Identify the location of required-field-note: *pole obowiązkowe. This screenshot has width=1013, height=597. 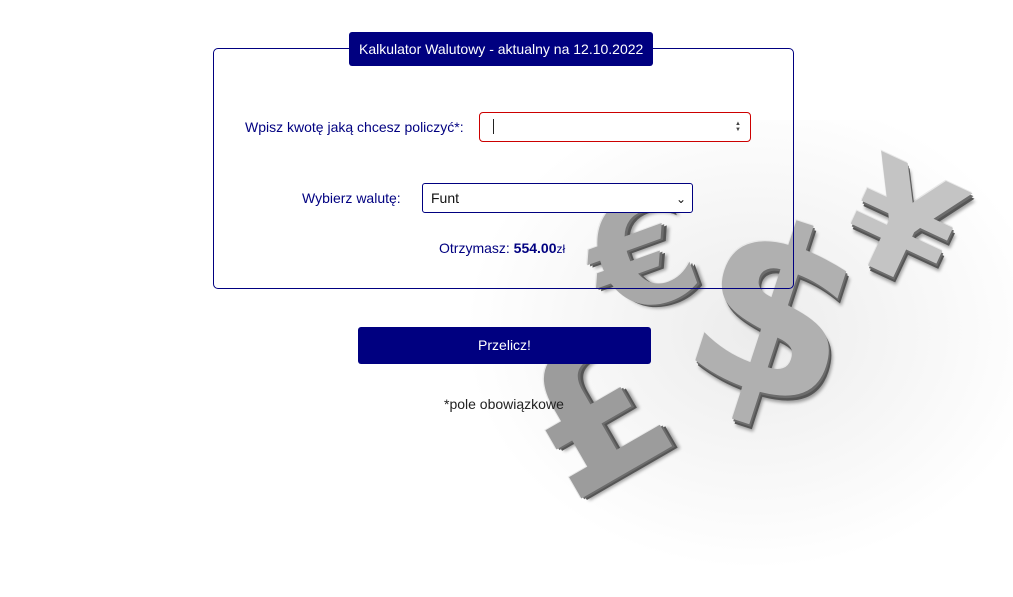
(504, 404).